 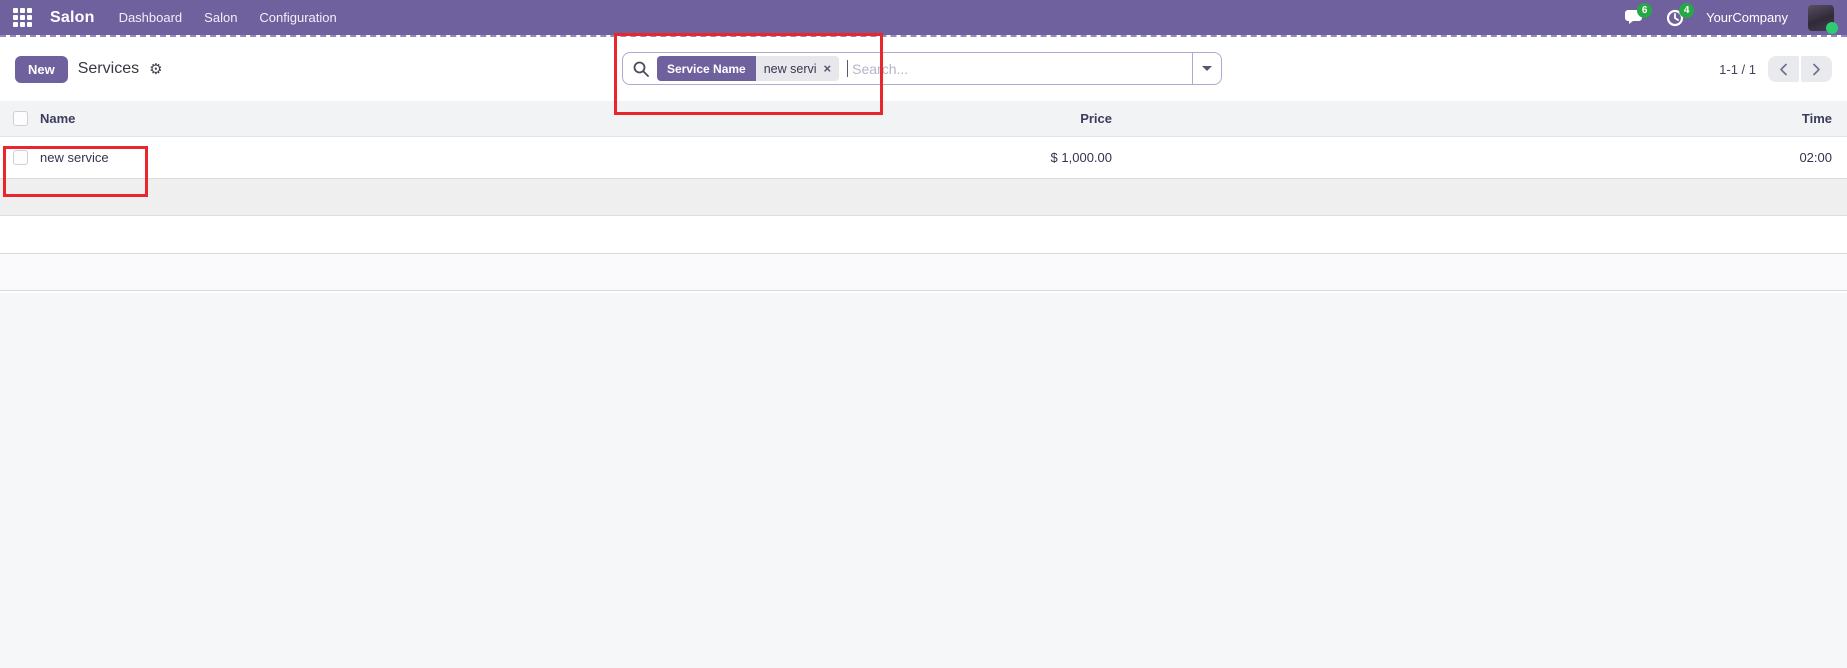 I want to click on pager: 1-1 / 1, so click(x=1775, y=69).